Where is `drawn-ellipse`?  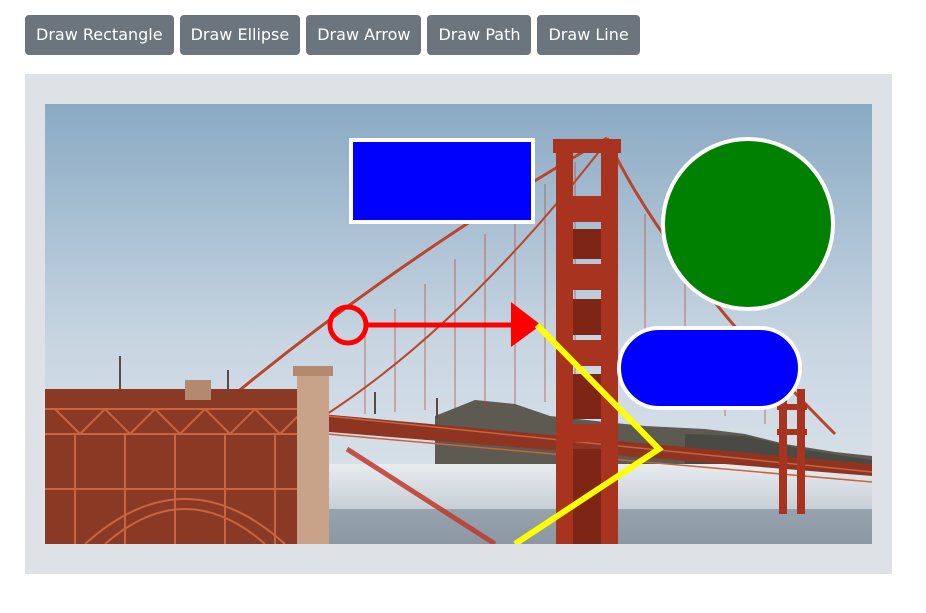
drawn-ellipse is located at coordinates (748, 224).